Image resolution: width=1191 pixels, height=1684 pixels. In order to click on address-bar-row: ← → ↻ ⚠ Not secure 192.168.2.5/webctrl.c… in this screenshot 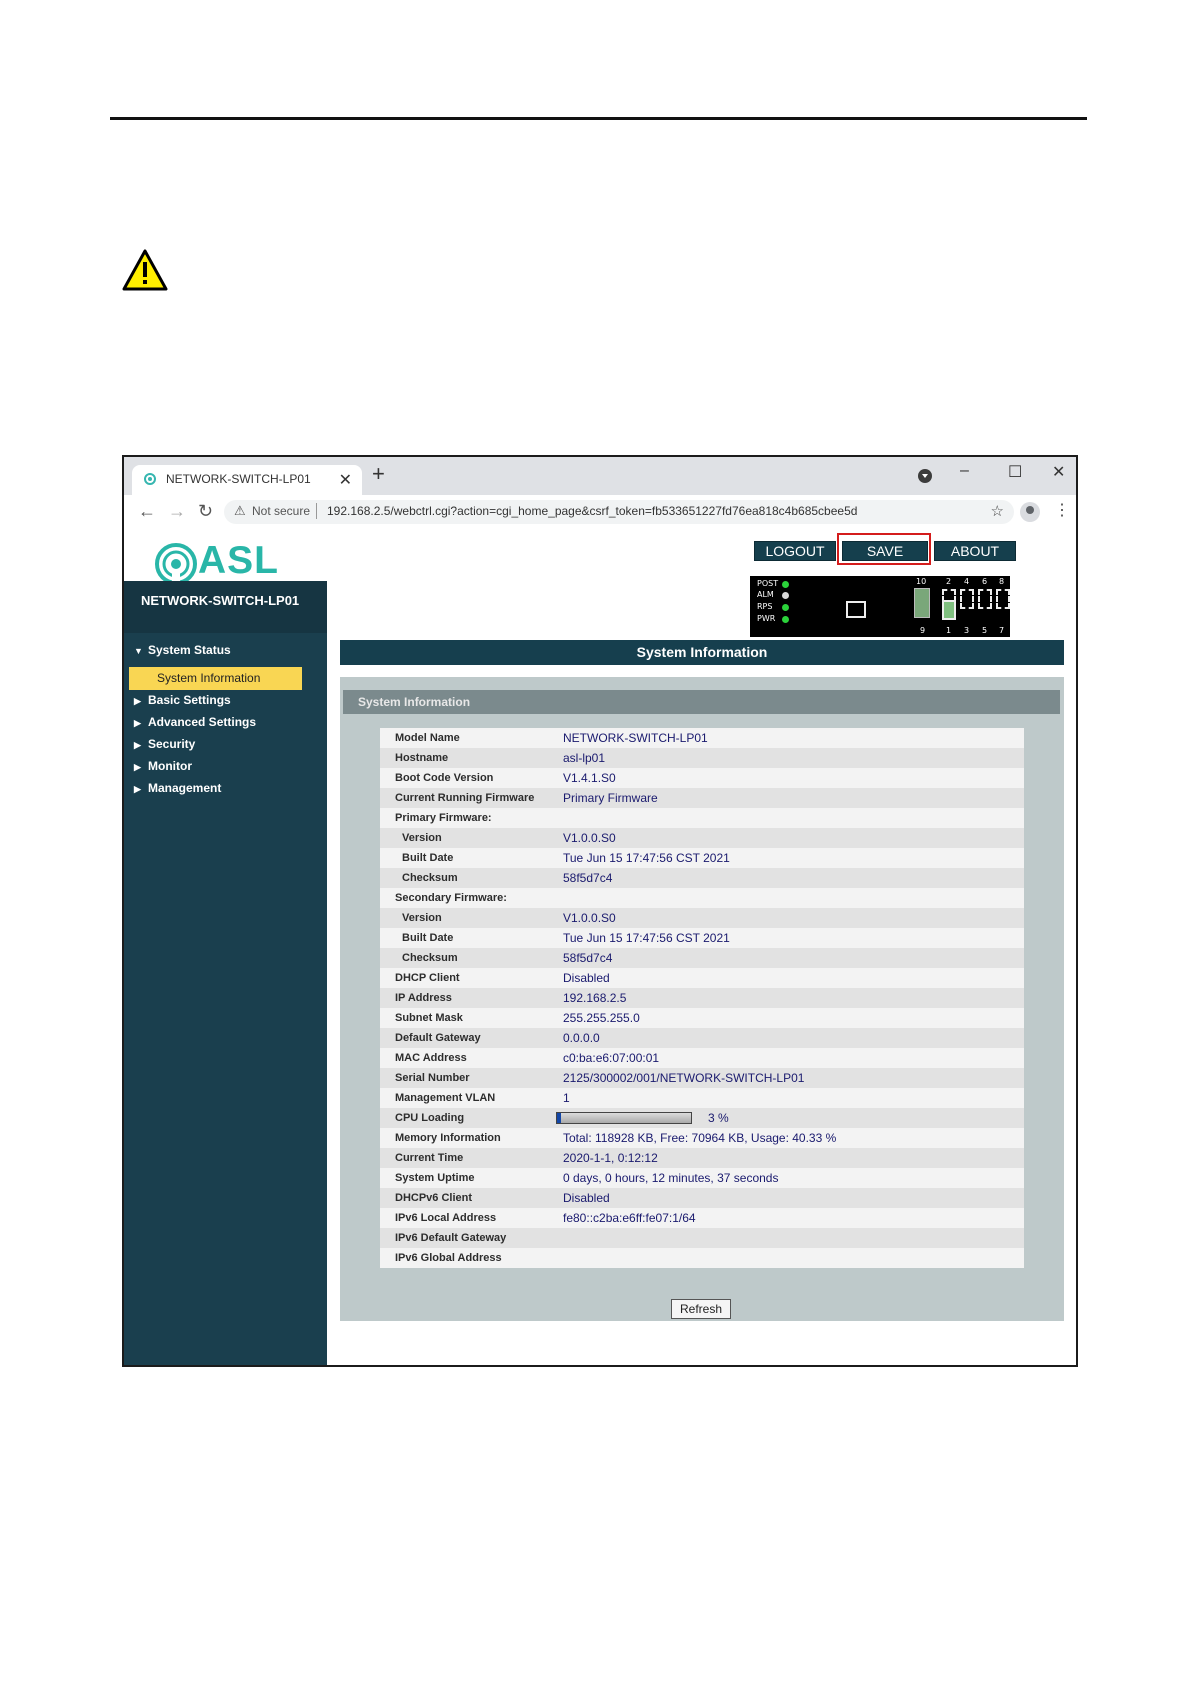, I will do `click(600, 512)`.